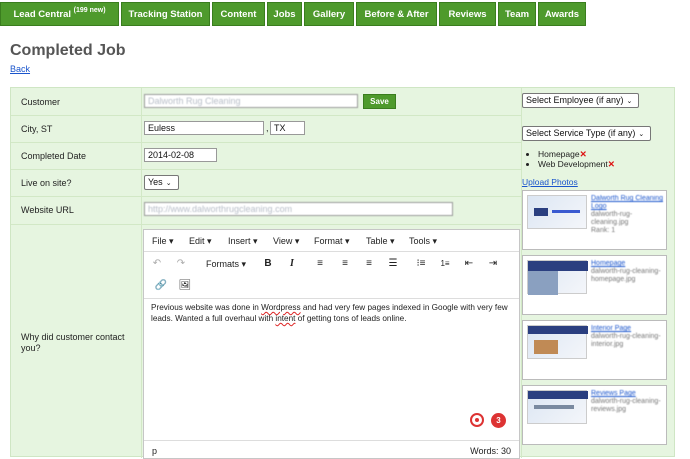  Describe the element at coordinates (185, 286) in the screenshot. I see `image-icon: 🖼` at that location.